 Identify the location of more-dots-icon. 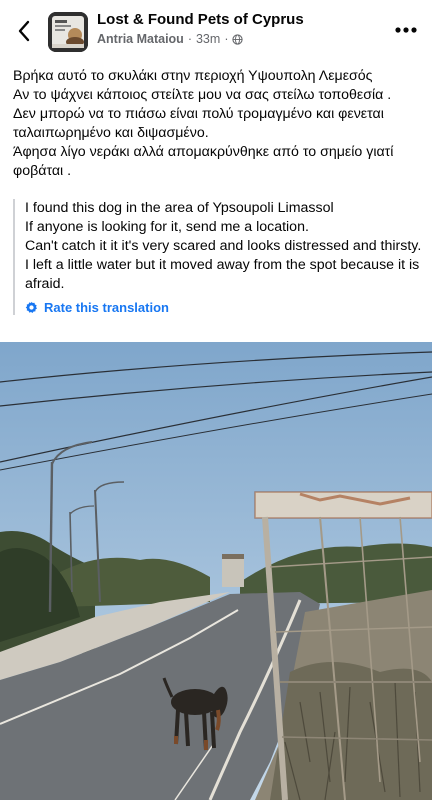
(406, 30).